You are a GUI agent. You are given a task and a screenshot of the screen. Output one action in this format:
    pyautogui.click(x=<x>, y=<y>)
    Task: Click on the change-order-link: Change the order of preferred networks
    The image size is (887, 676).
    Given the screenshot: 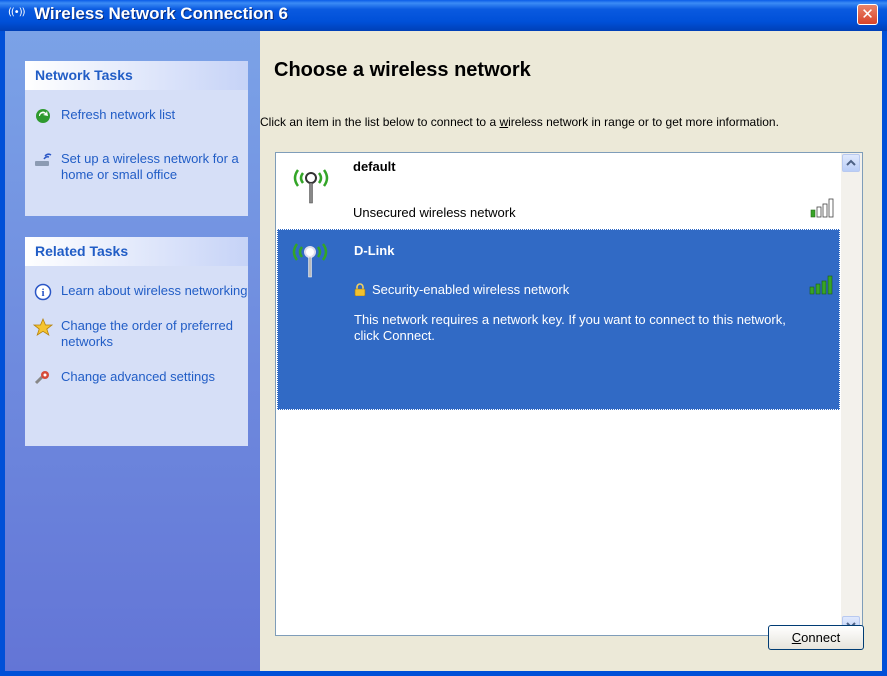 What is the action you would take?
    pyautogui.click(x=136, y=333)
    